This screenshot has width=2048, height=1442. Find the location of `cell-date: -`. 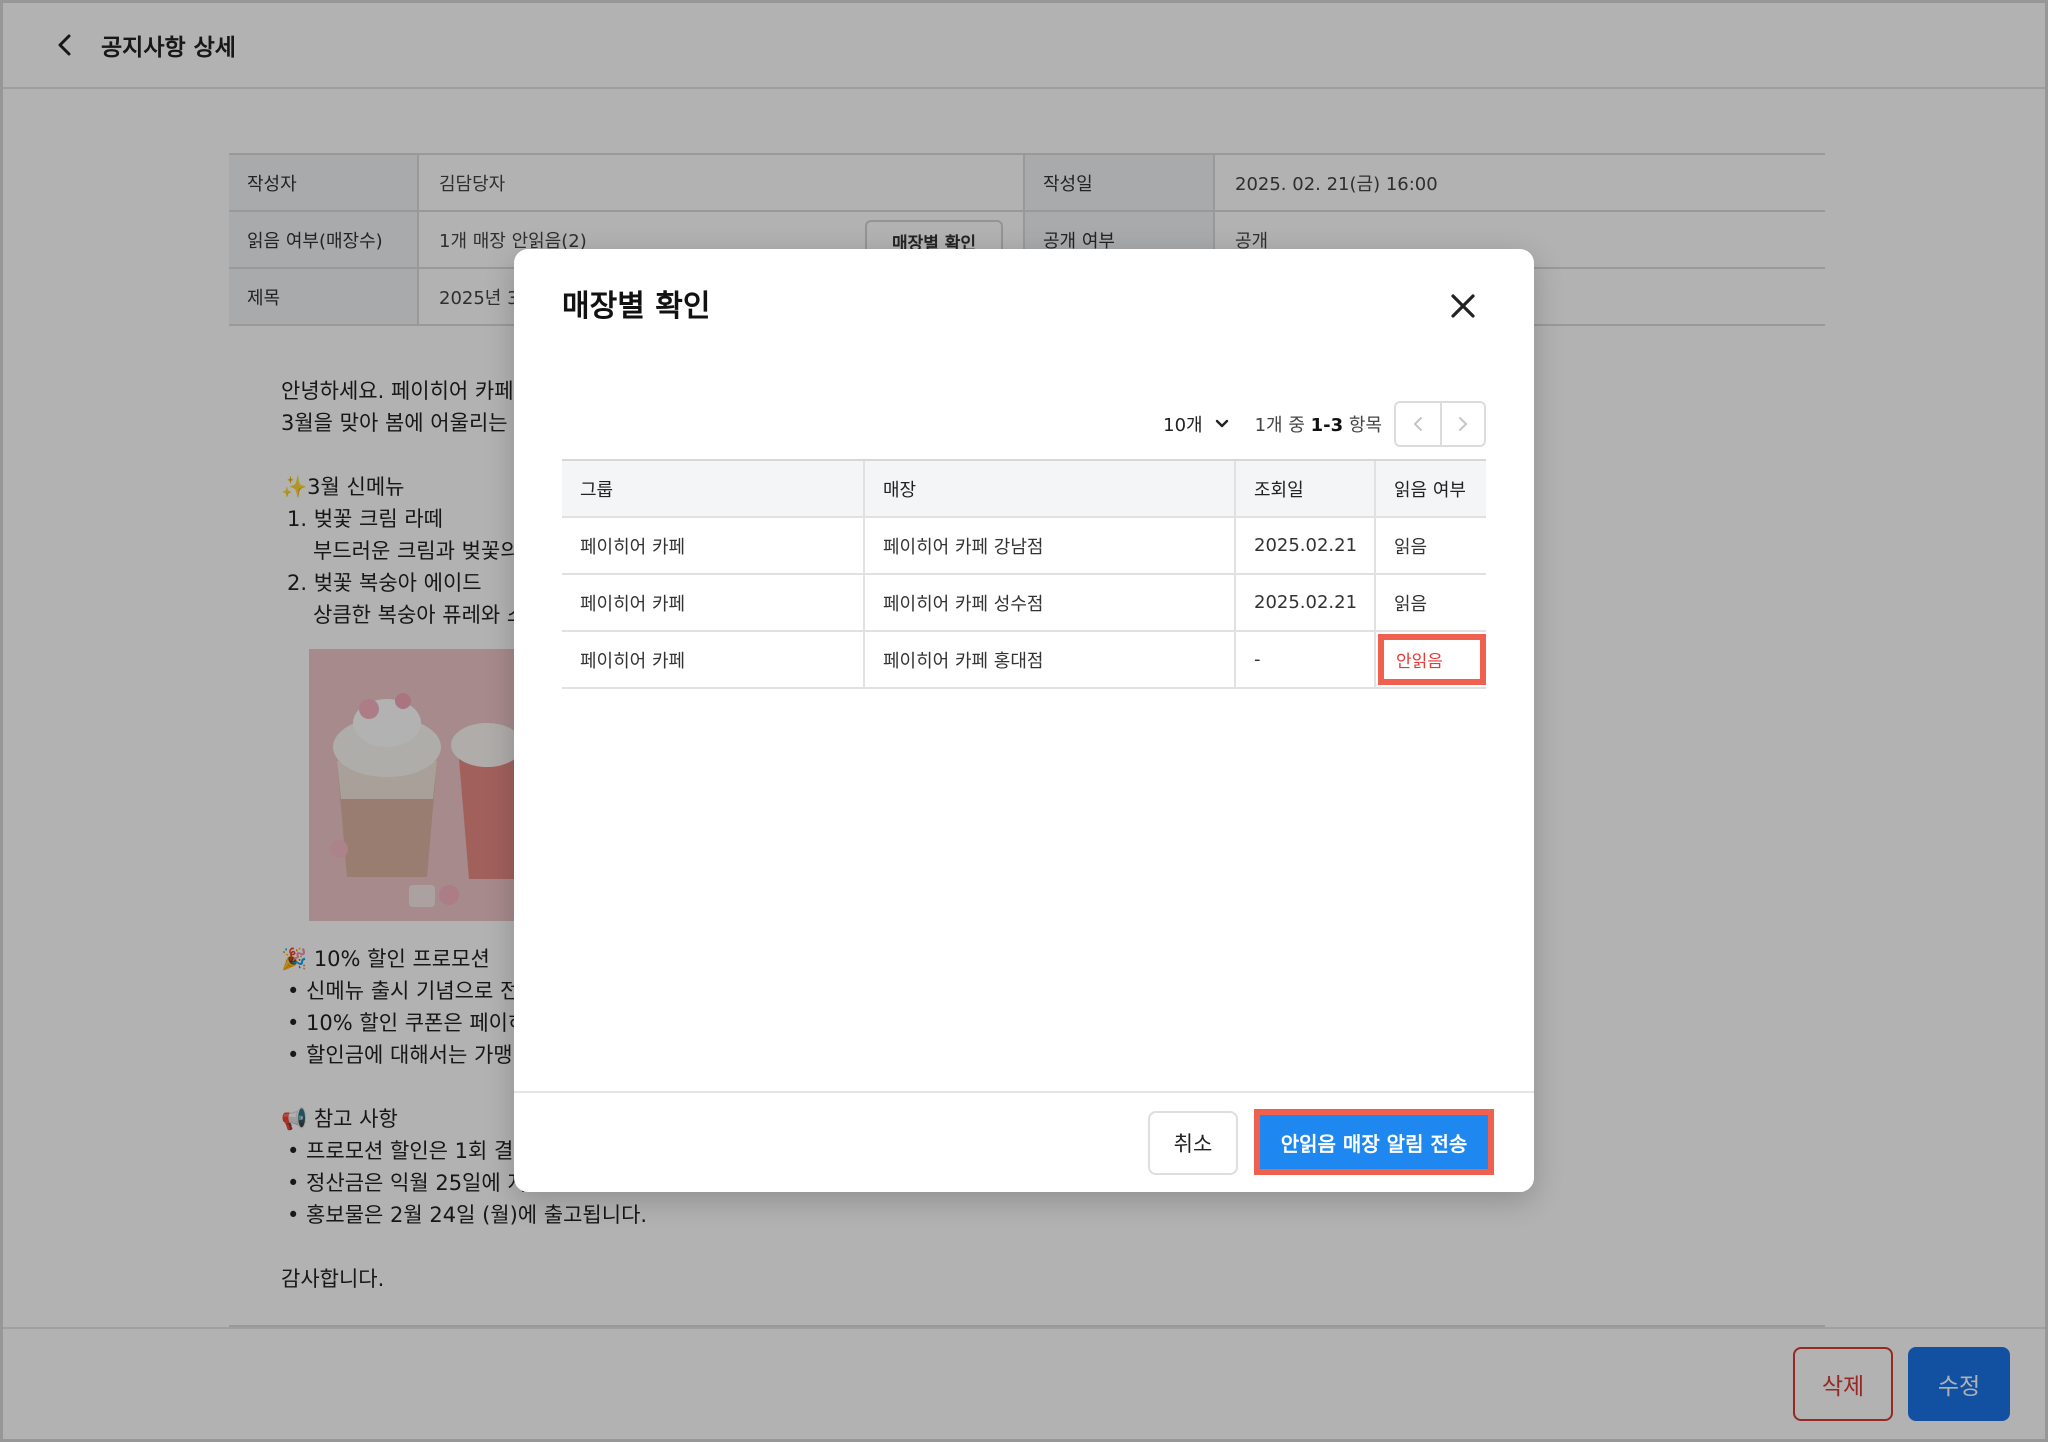

cell-date: - is located at coordinates (1304, 660).